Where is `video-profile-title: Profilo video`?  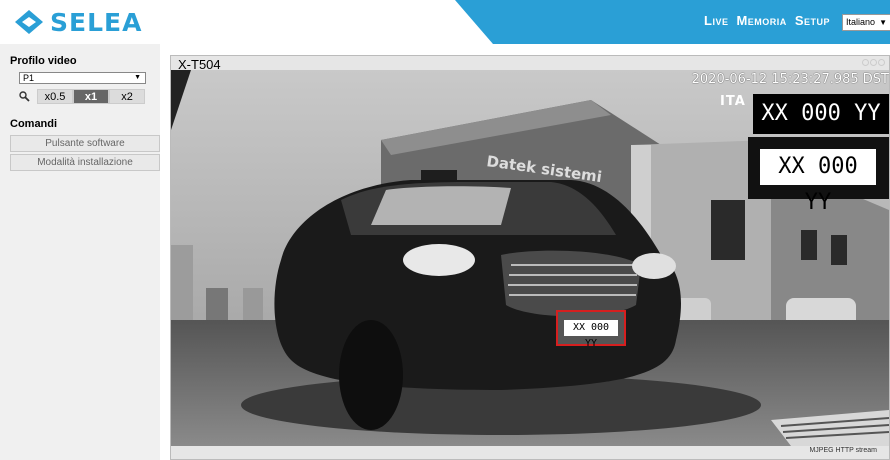 video-profile-title: Profilo video is located at coordinates (43, 61).